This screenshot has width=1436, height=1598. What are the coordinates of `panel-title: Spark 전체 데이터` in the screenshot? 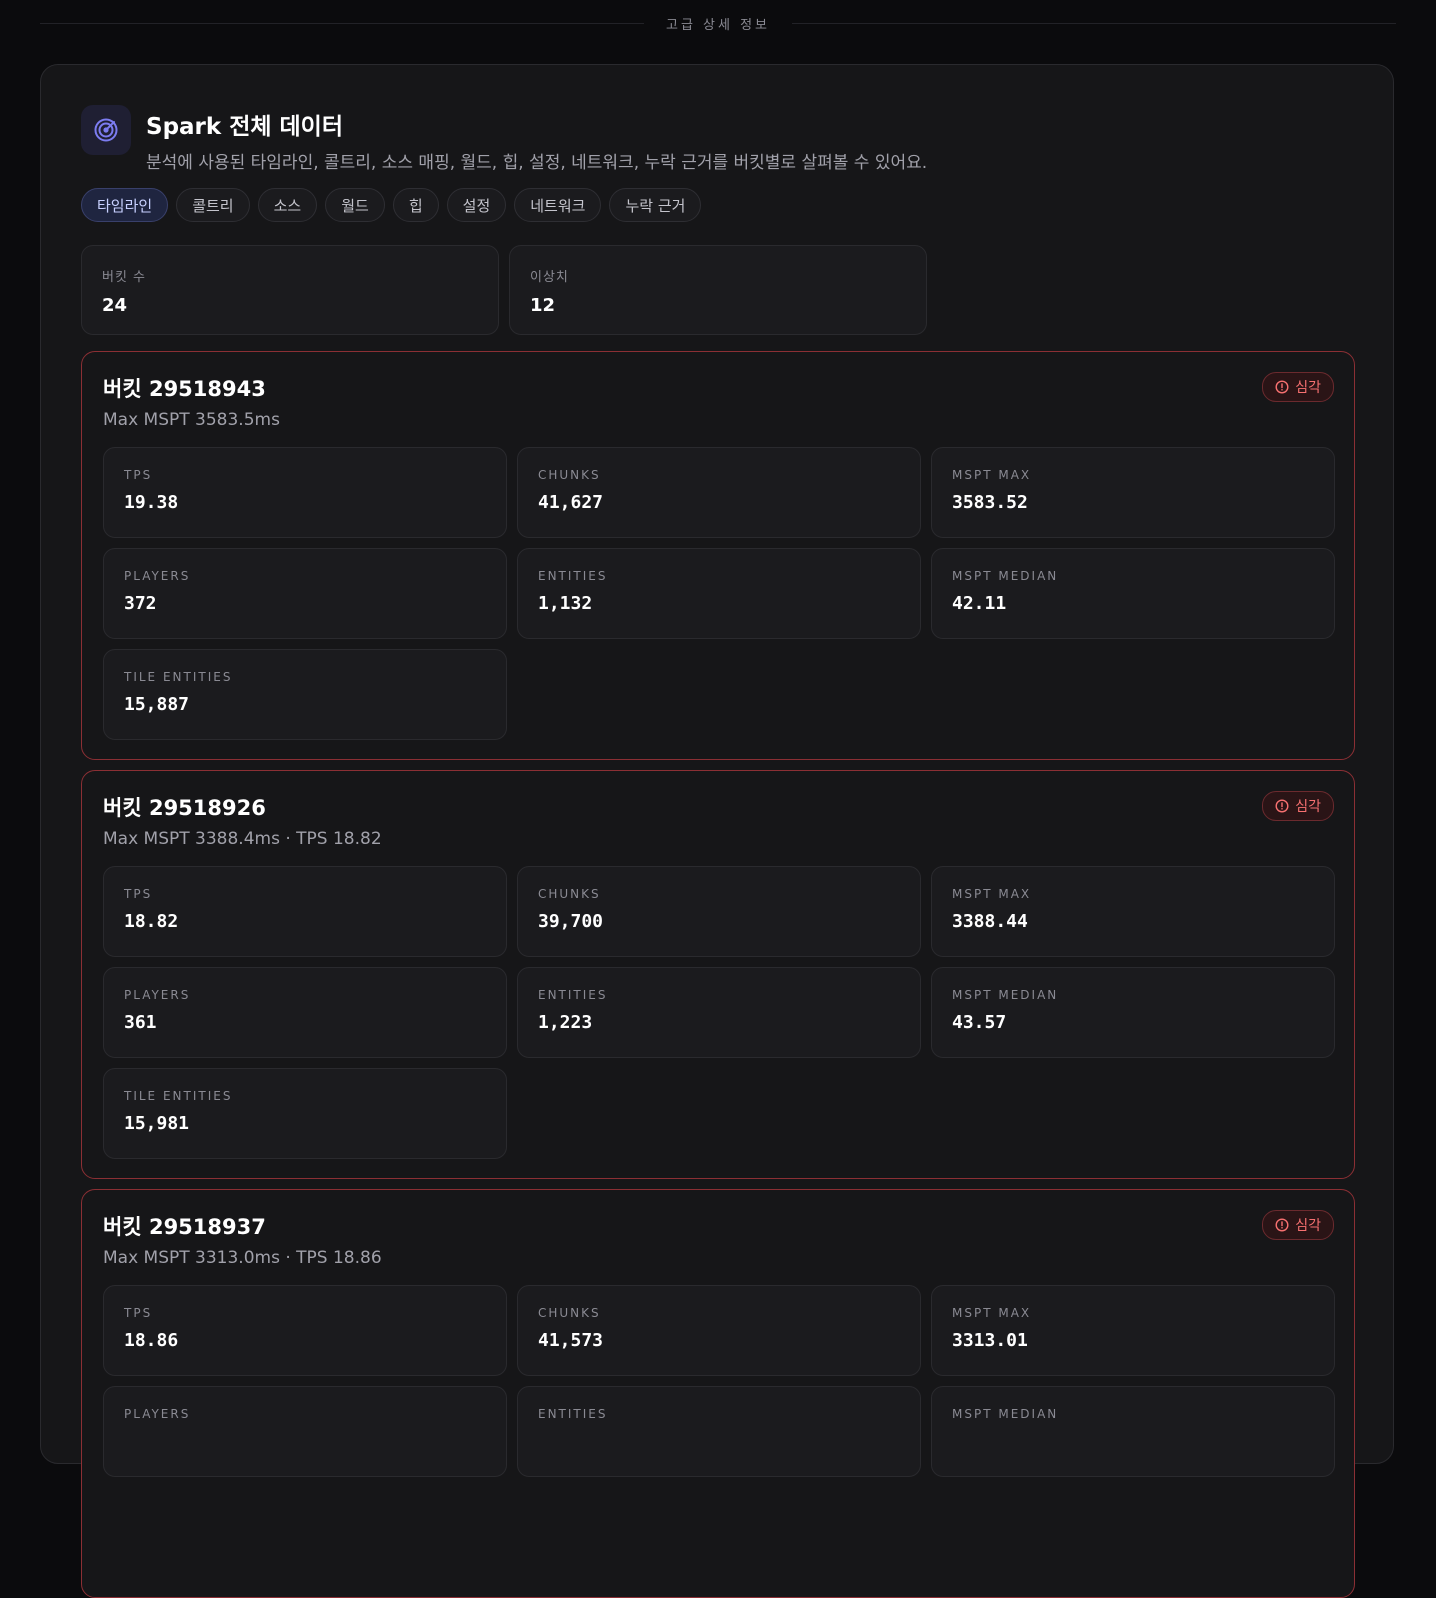 It's located at (245, 127).